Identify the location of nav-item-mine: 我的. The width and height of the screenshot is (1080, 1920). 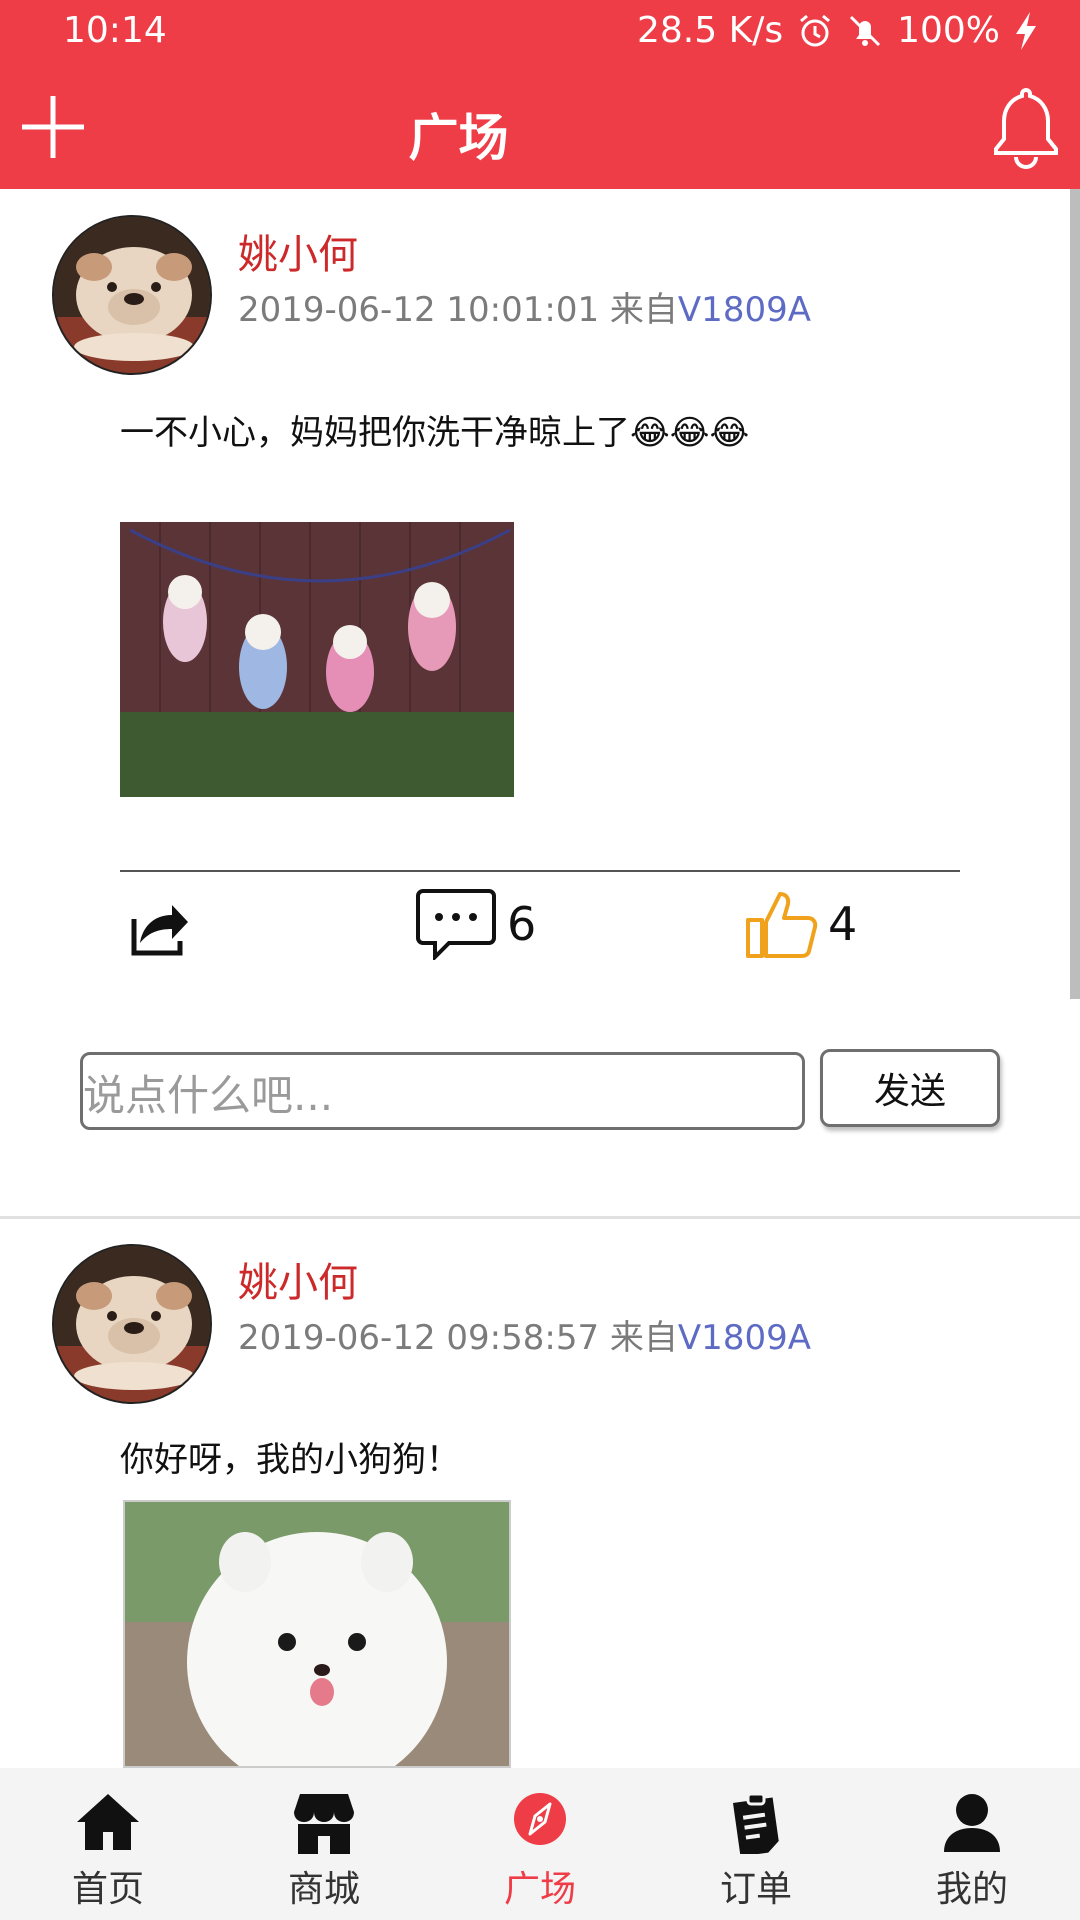
(972, 1844).